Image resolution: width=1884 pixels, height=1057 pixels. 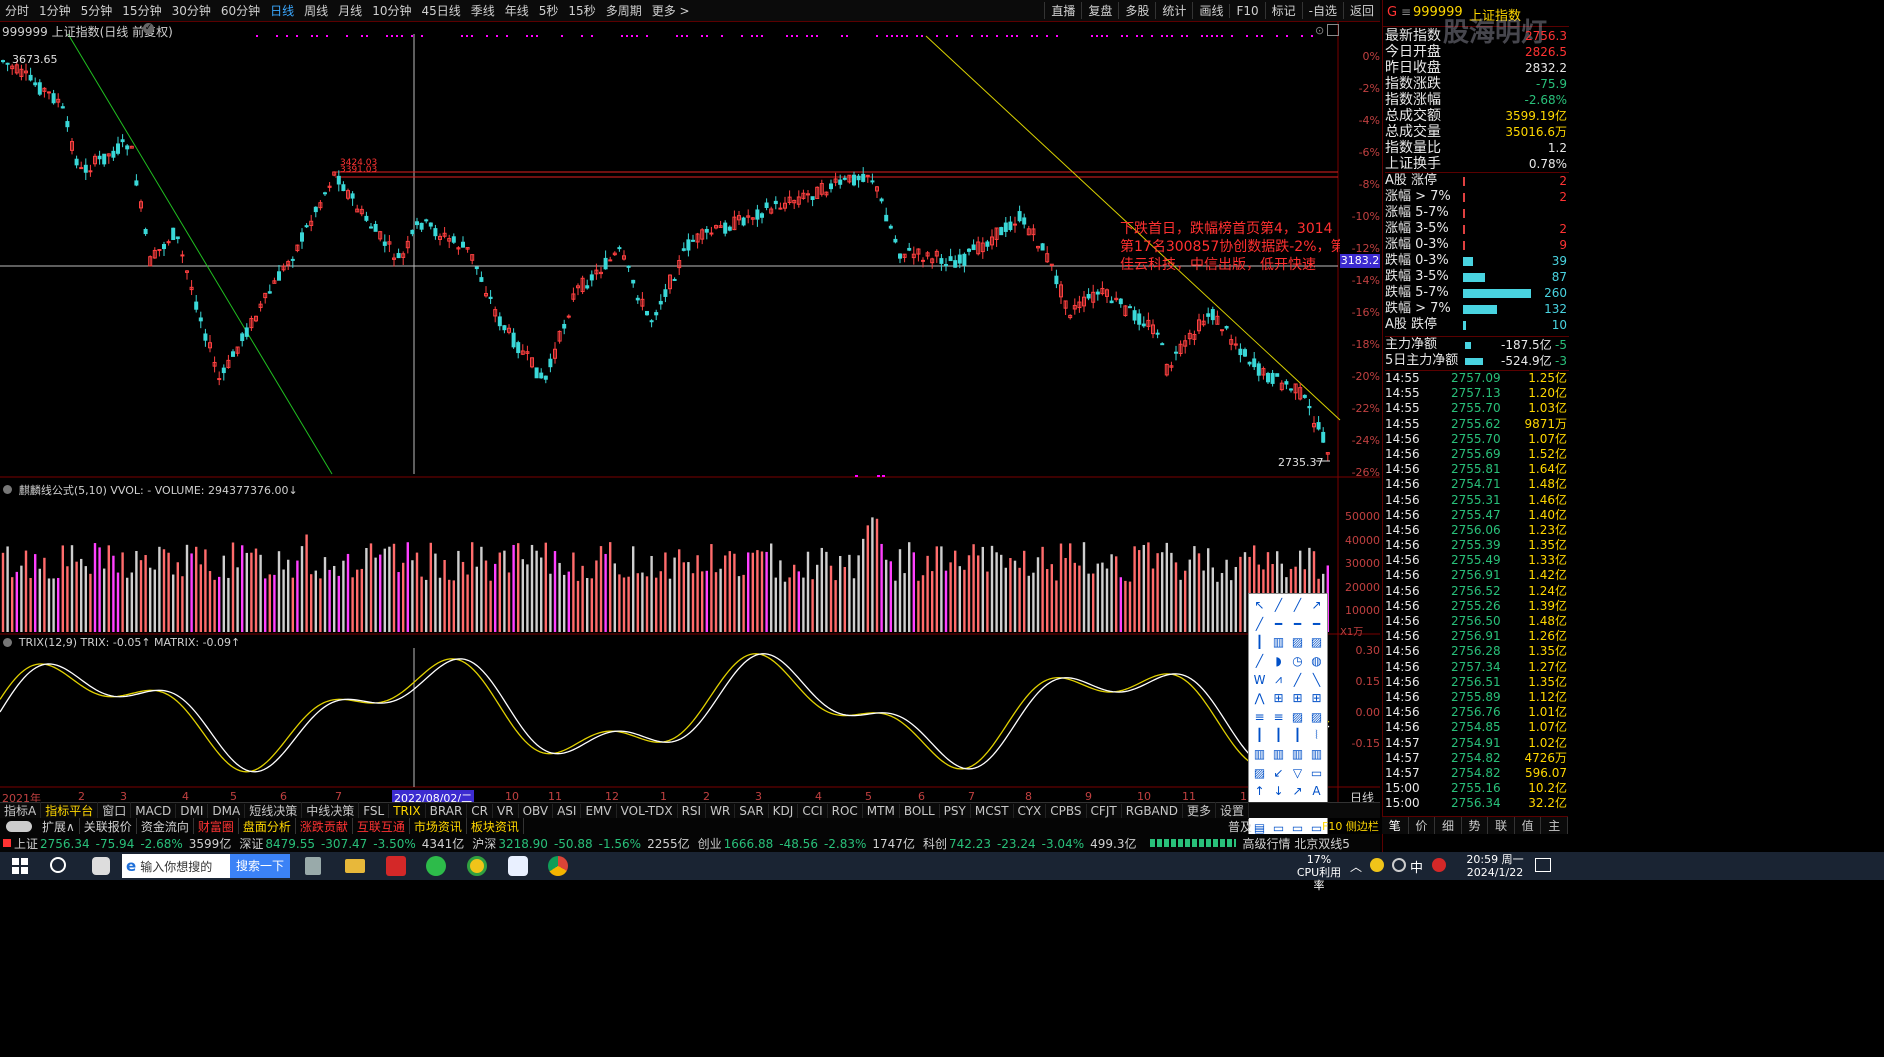 I want to click on period-tab: 5分钟, so click(x=97, y=10).